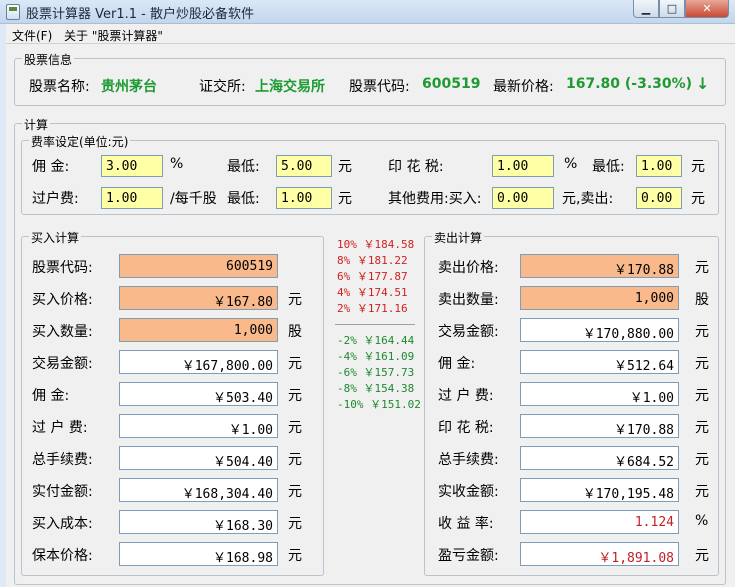  What do you see at coordinates (376, 372) in the screenshot?
I see `price-target-down-item: -6% ￥157.73` at bounding box center [376, 372].